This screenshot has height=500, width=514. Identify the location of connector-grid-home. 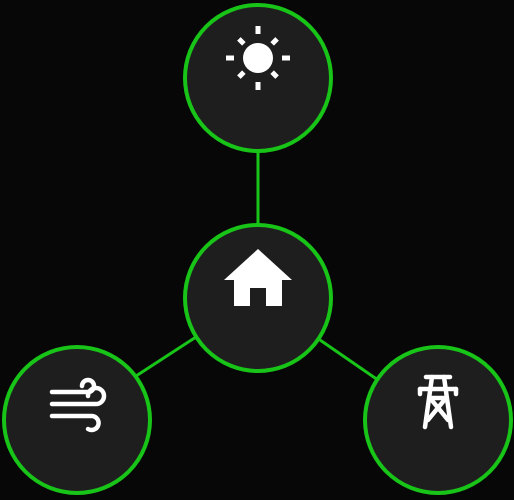
(349, 360).